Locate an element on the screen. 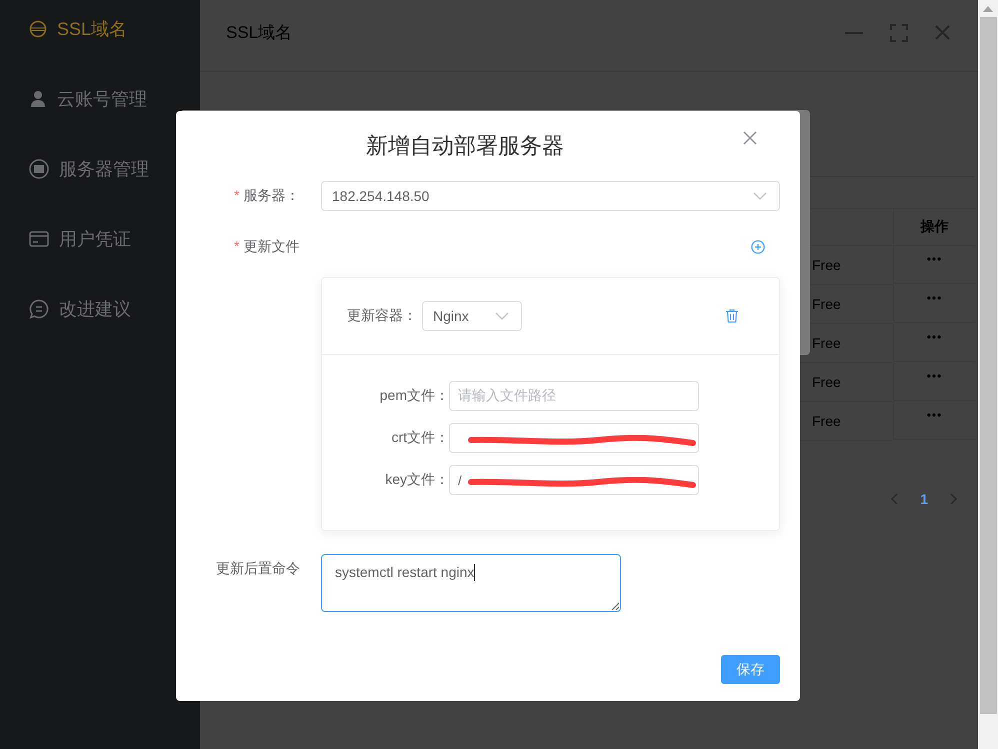 The image size is (998, 749). input-field: / is located at coordinates (574, 480).